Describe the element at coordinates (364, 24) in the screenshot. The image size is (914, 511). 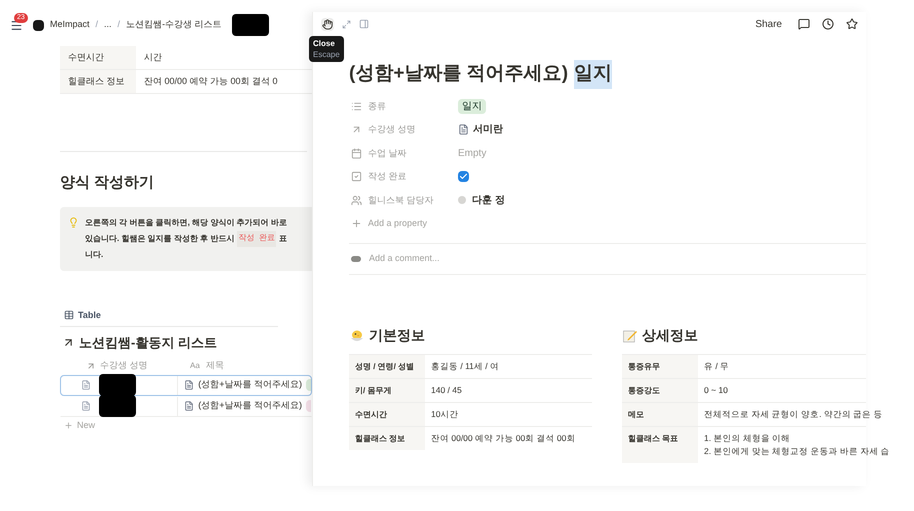
I see `sidebar-icon` at that location.